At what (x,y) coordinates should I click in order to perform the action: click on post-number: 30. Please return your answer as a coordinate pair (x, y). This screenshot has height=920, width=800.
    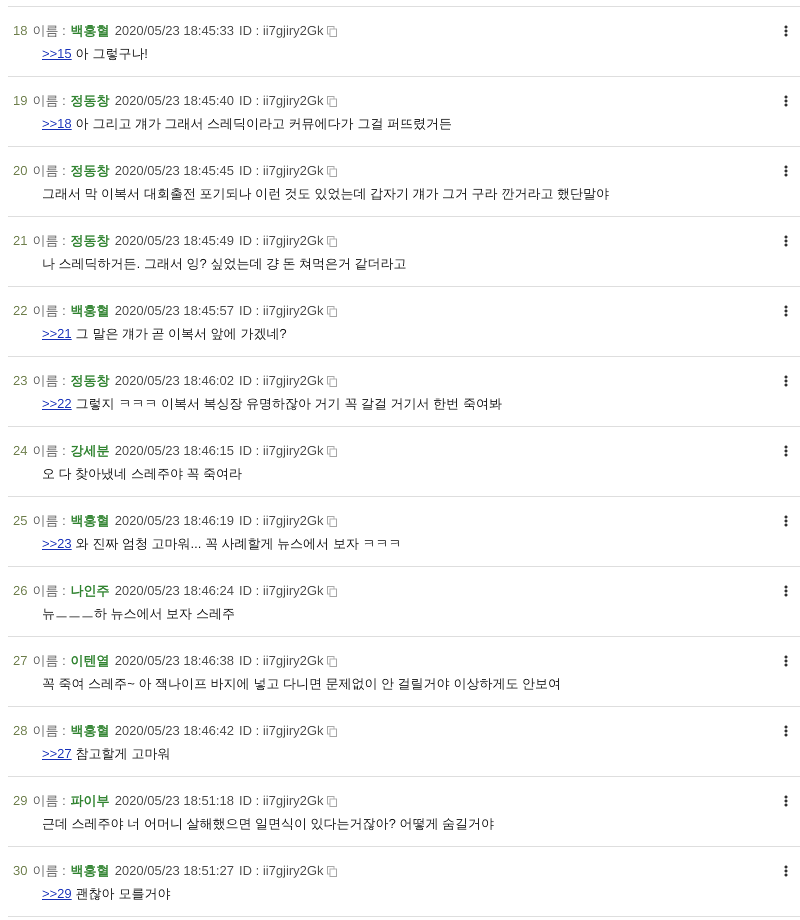
    Looking at the image, I should click on (20, 871).